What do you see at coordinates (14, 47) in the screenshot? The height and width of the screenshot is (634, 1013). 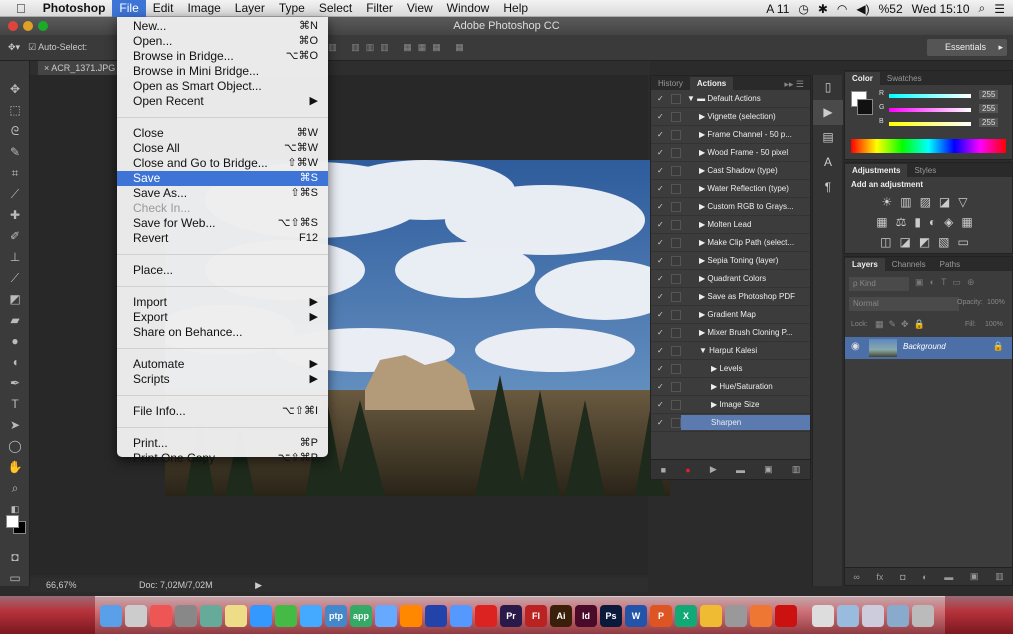 I see `move-tool-icon: ✥▾` at bounding box center [14, 47].